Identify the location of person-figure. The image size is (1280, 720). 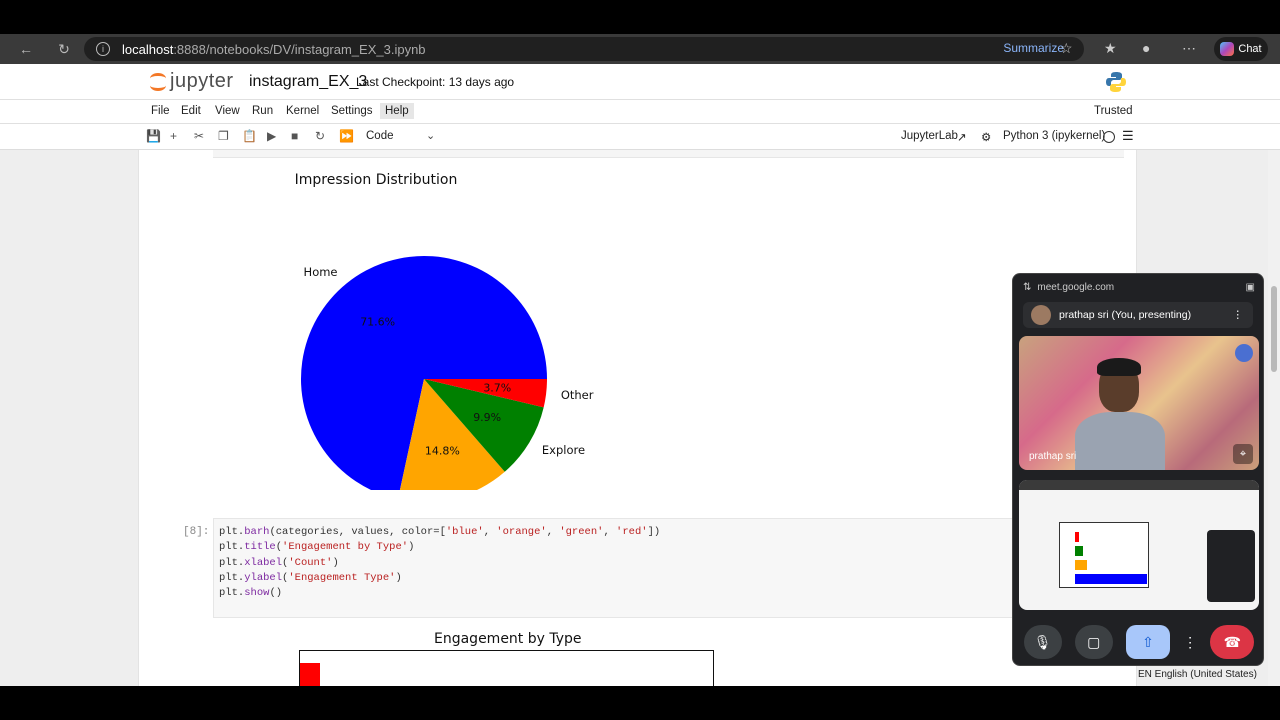
(1120, 414).